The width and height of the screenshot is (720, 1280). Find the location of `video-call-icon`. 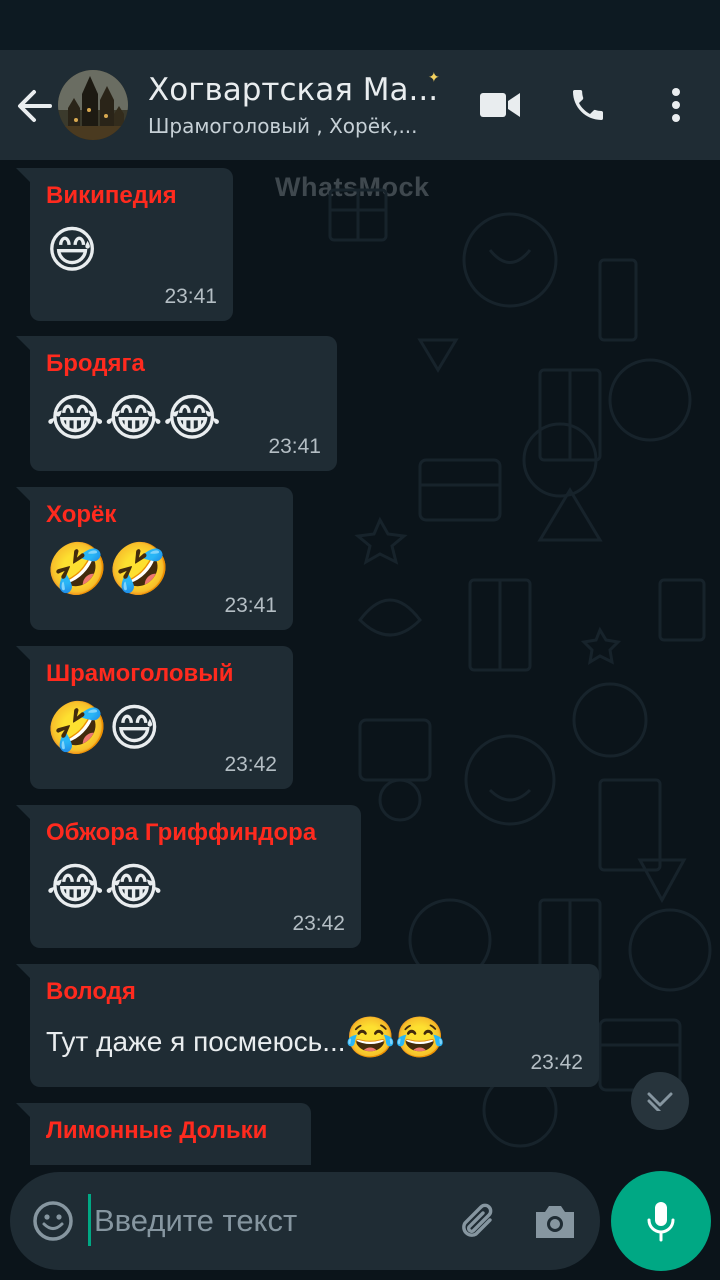

video-call-icon is located at coordinates (500, 105).